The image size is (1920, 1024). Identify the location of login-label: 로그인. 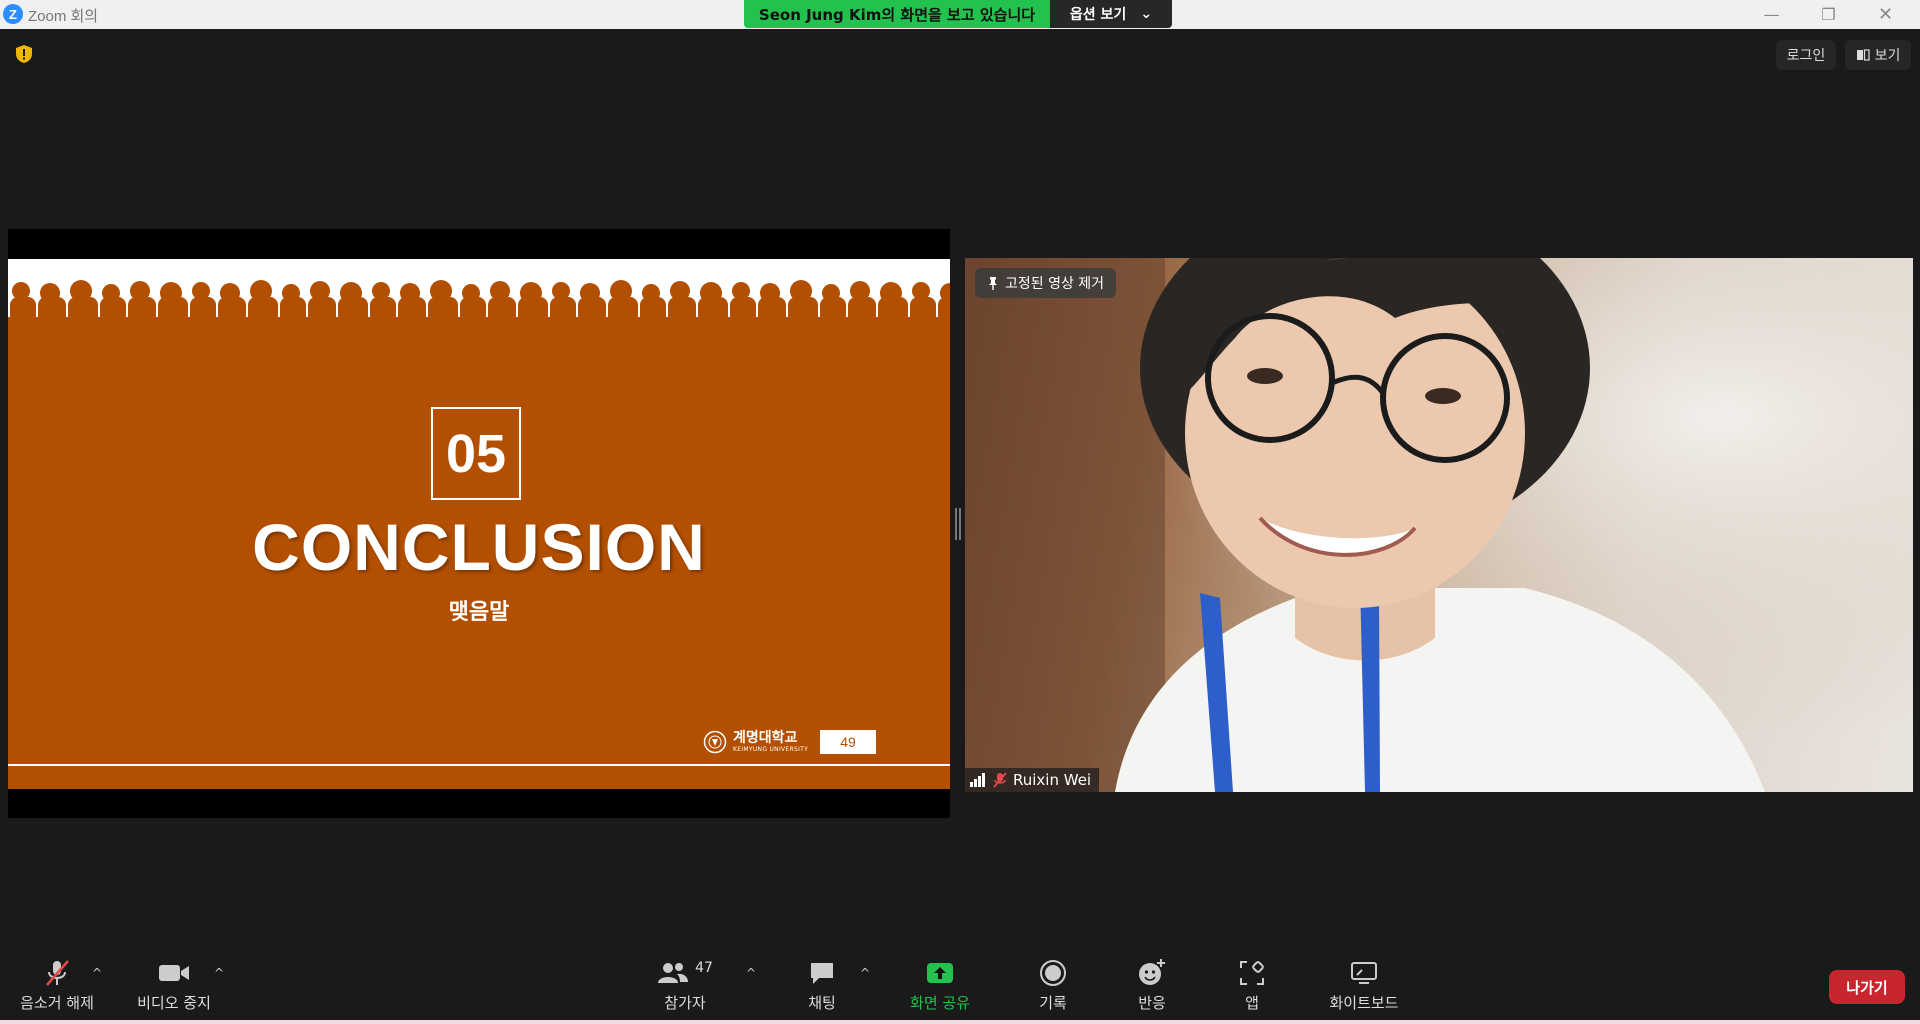
(1806, 56).